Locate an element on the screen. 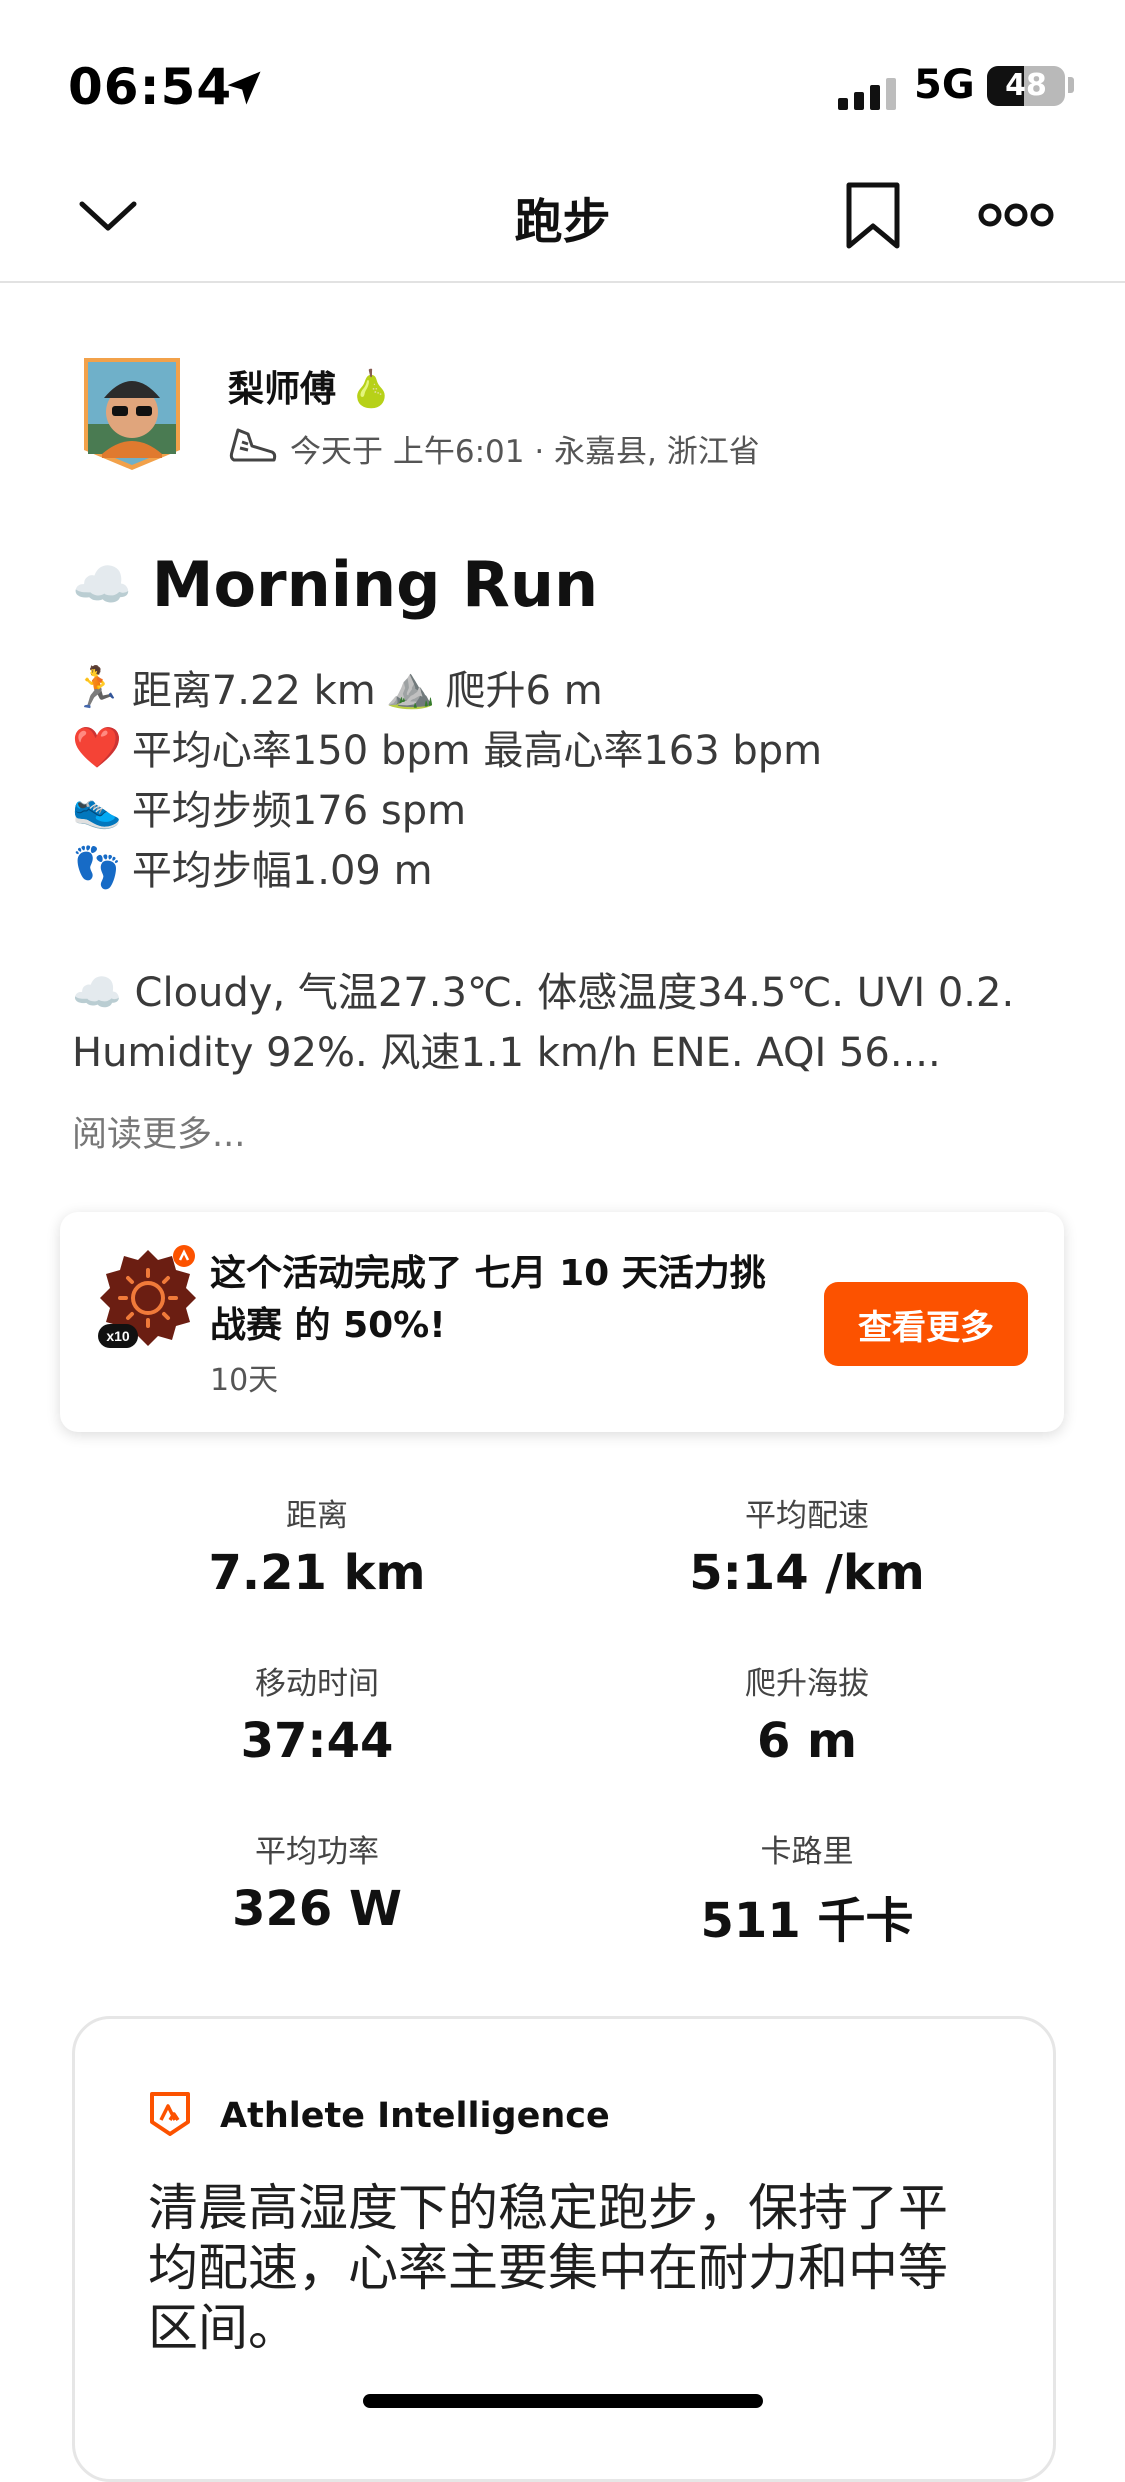 This screenshot has height=2482, width=1125. stat-avg-pace: 平均配速 5:14 /km is located at coordinates (807, 1545).